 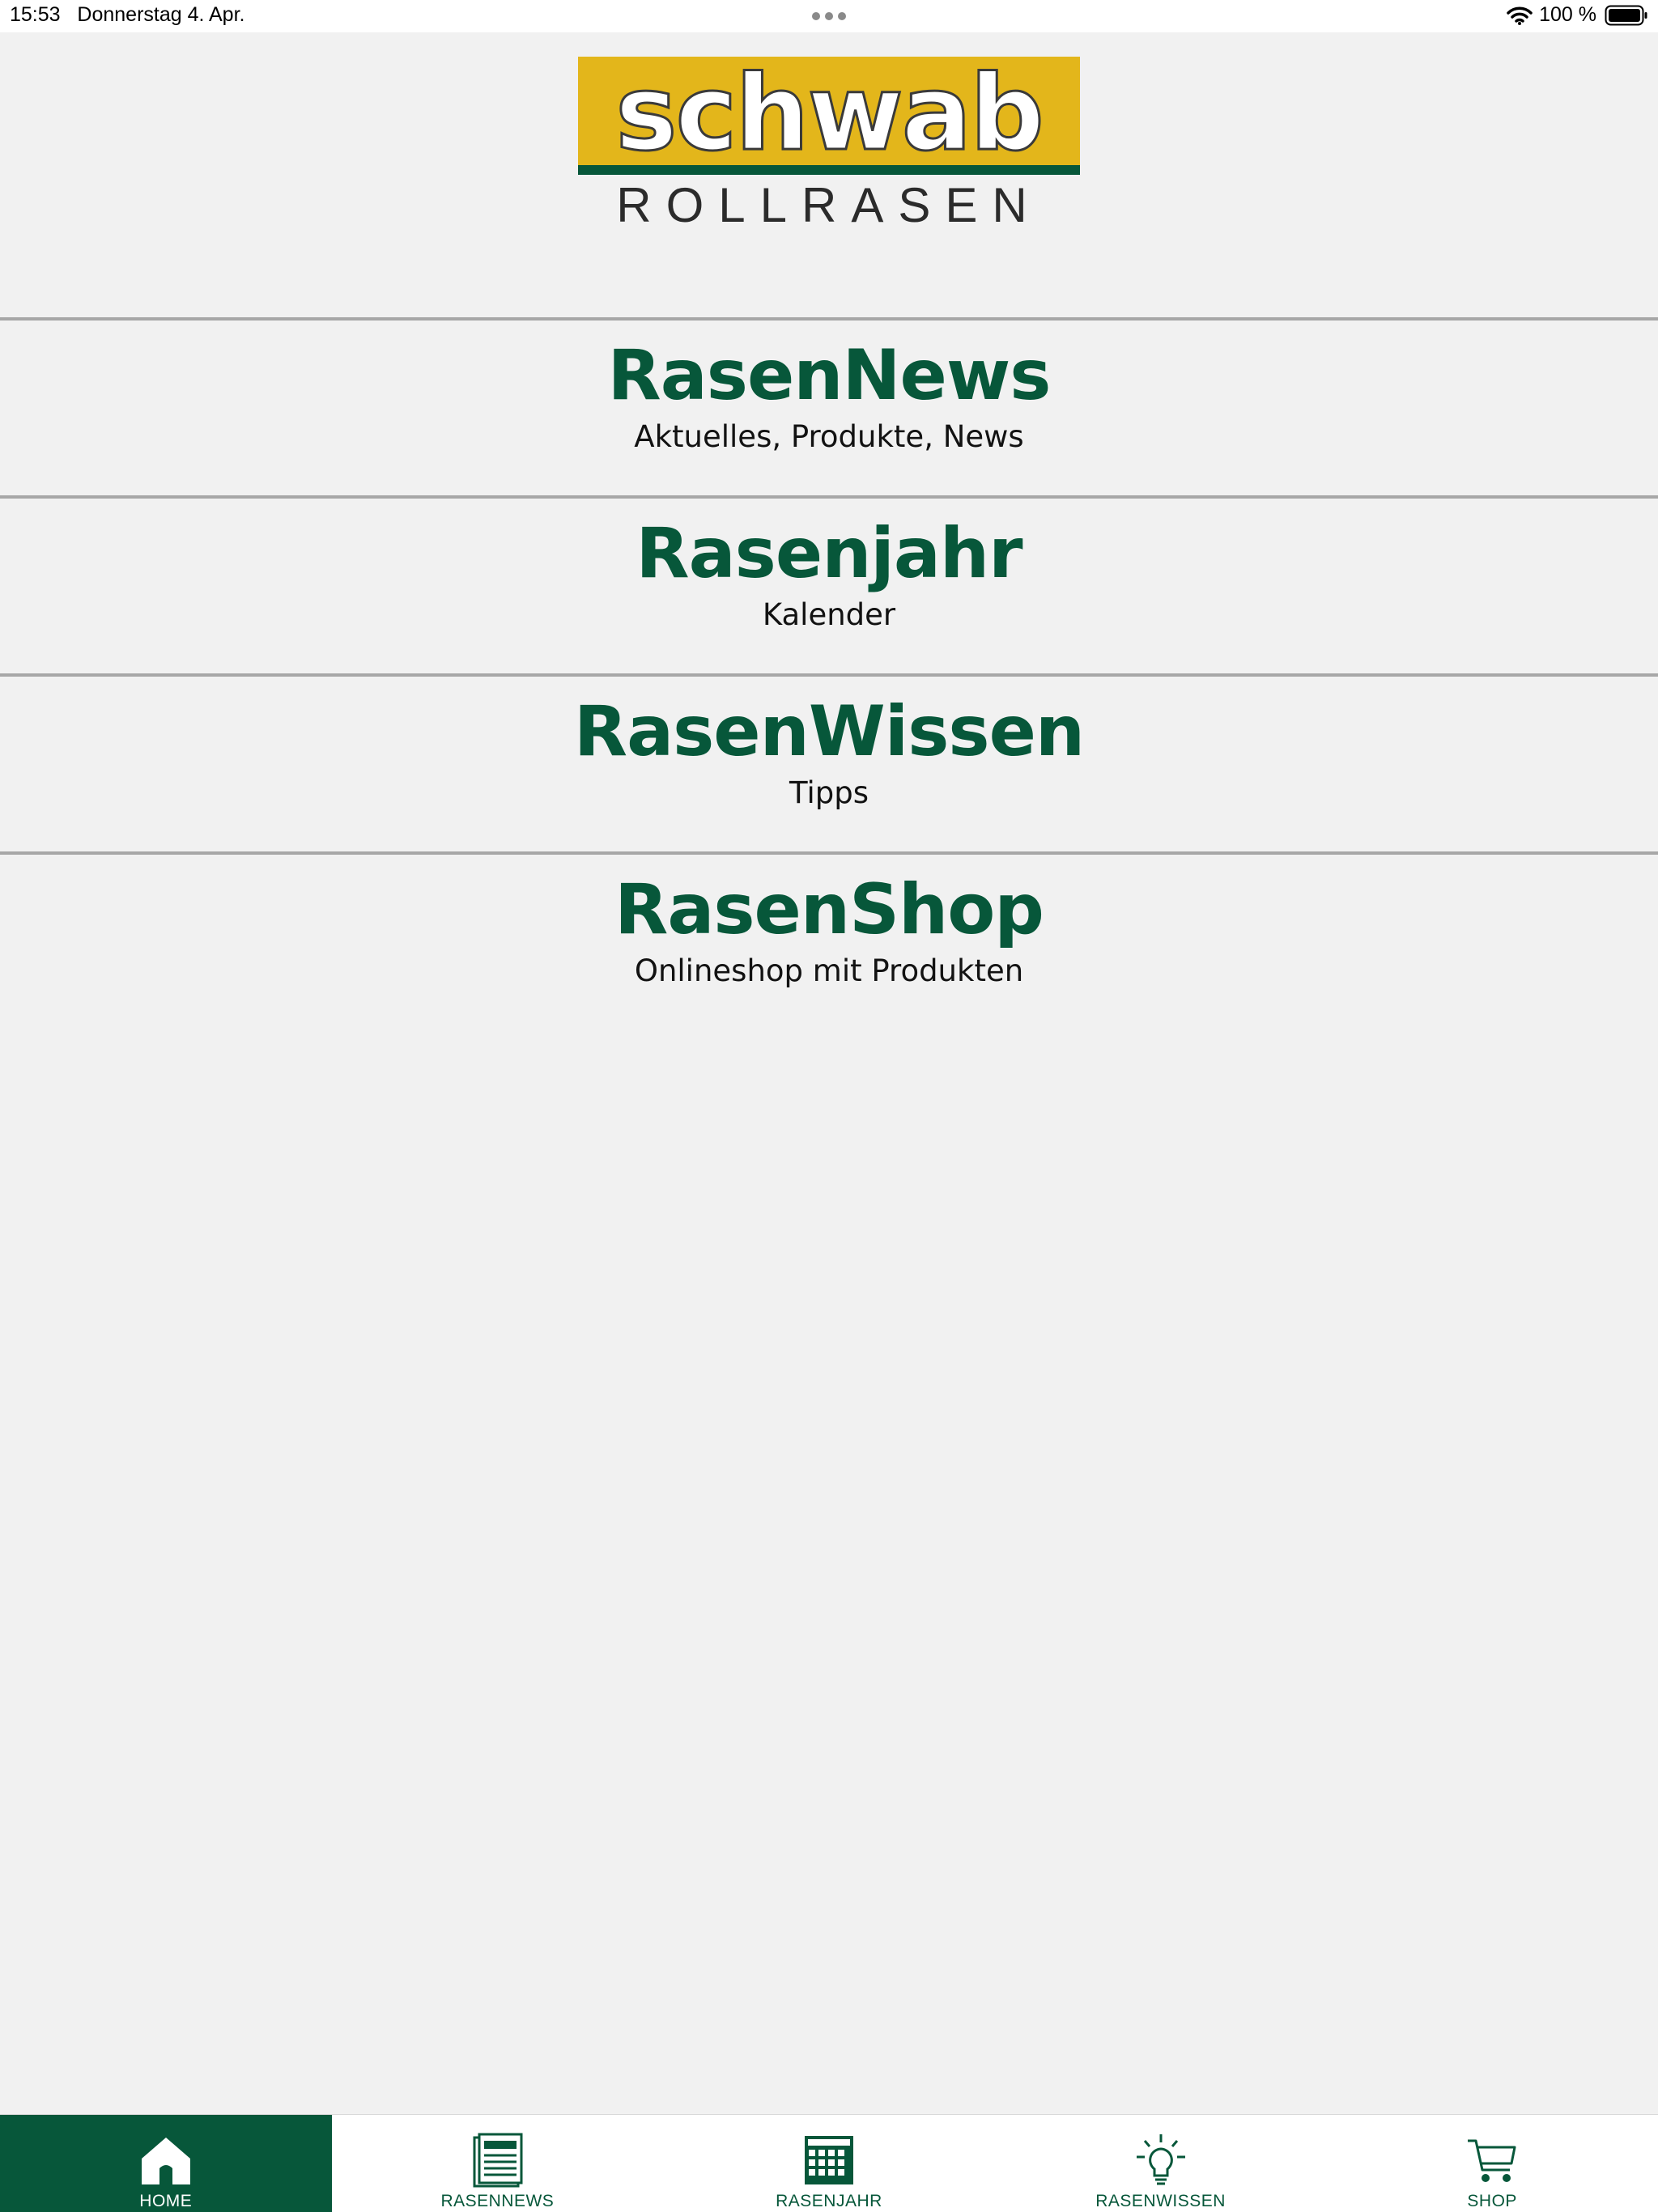 I want to click on lightbulb-icon, so click(x=1160, y=2159).